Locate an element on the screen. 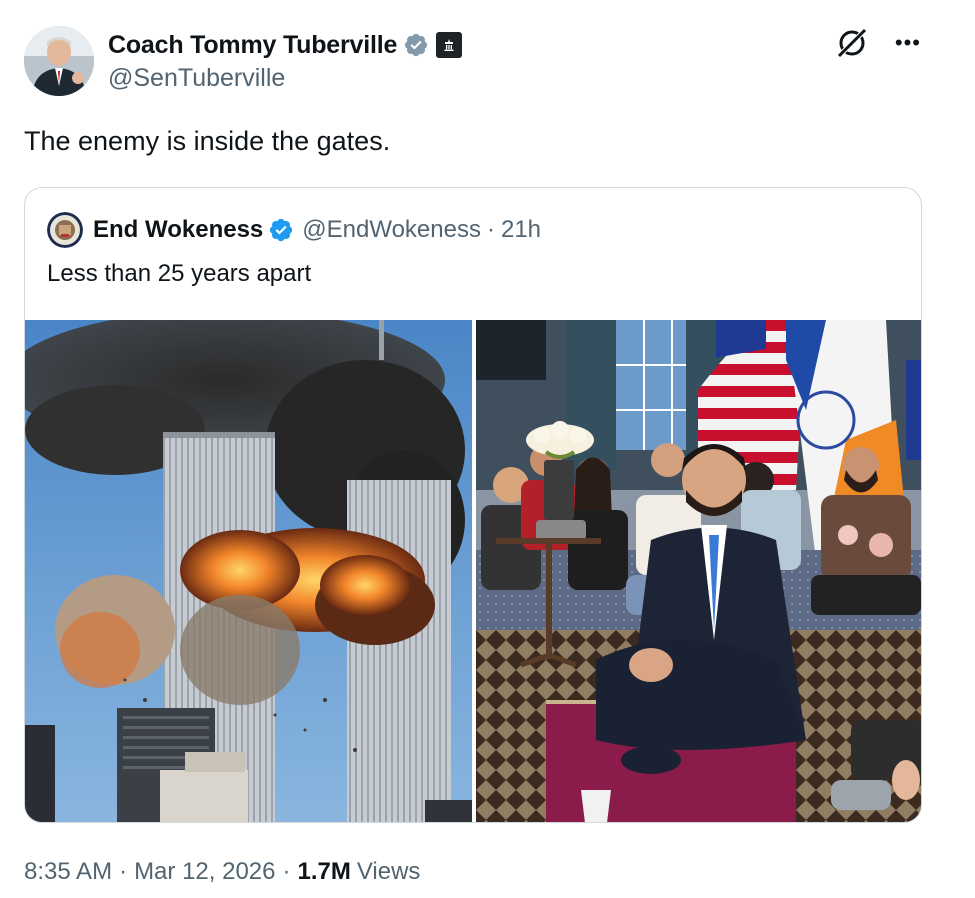 The height and width of the screenshot is (898, 975). more-icon: ••• is located at coordinates (908, 43).